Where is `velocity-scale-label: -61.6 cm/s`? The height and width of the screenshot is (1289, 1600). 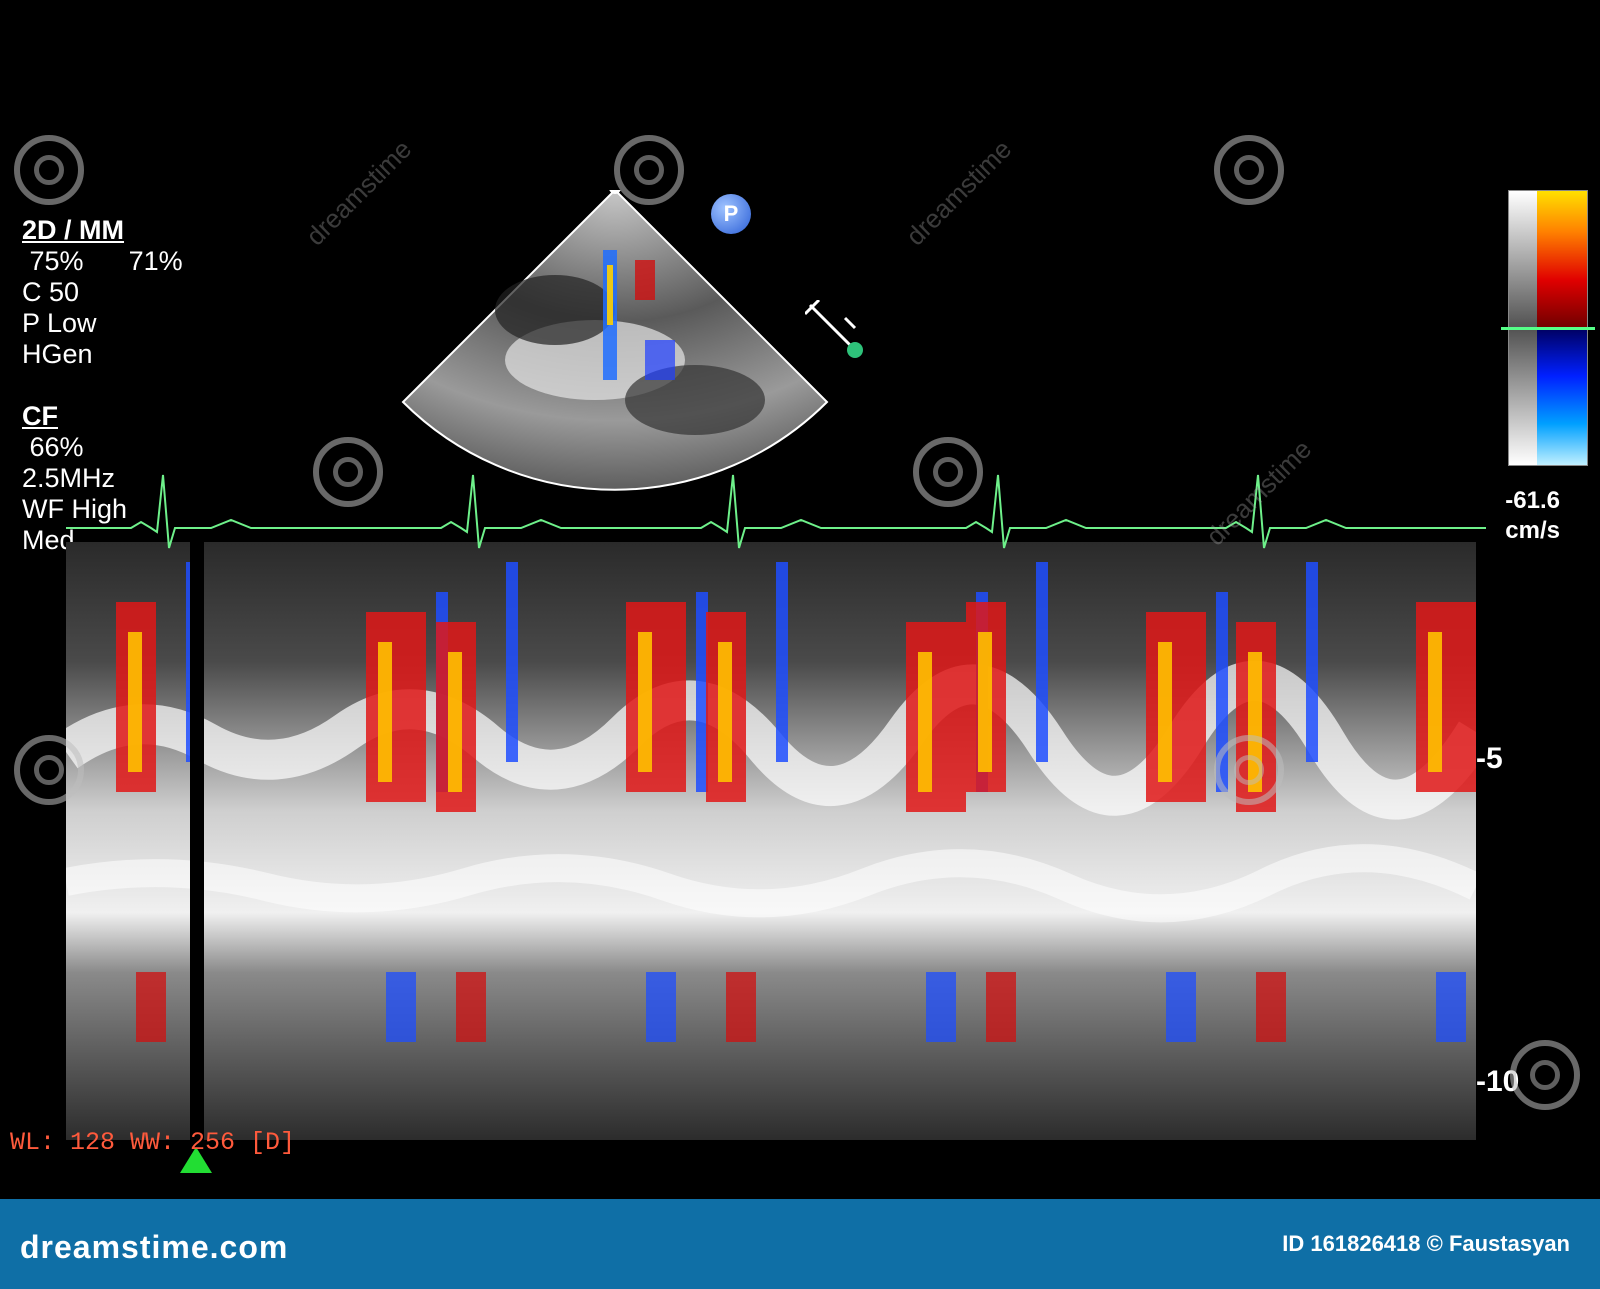 velocity-scale-label: -61.6 cm/s is located at coordinates (1532, 516).